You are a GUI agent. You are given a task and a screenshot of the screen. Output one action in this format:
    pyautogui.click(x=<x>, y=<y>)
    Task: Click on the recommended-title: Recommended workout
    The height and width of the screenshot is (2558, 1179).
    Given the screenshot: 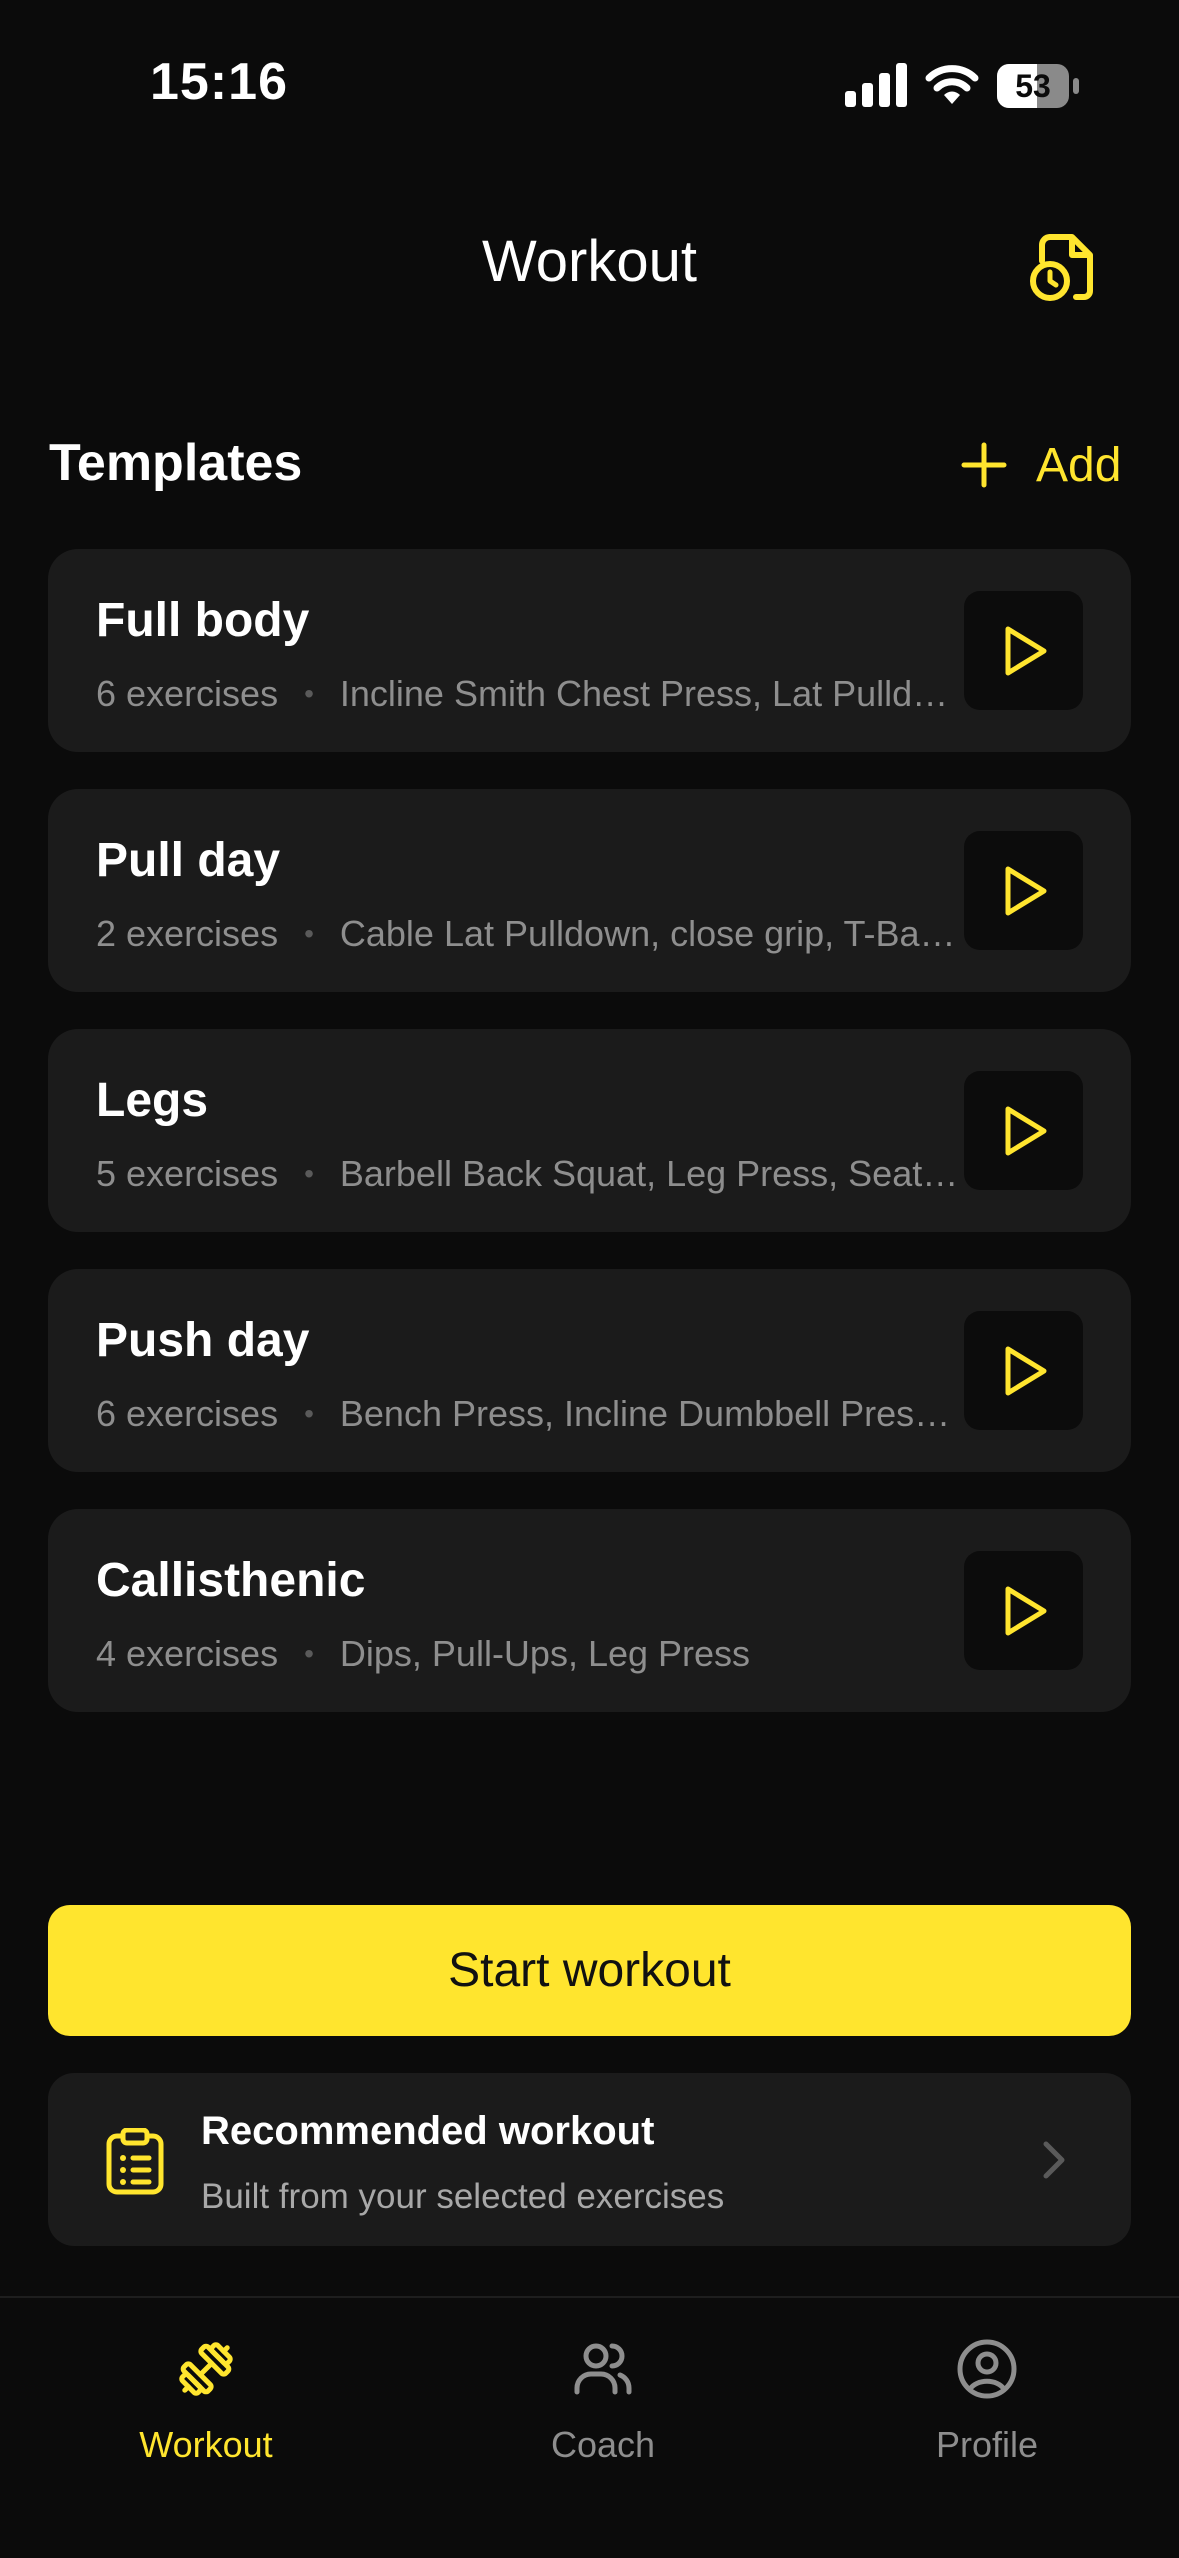 What is the action you would take?
    pyautogui.click(x=428, y=2131)
    